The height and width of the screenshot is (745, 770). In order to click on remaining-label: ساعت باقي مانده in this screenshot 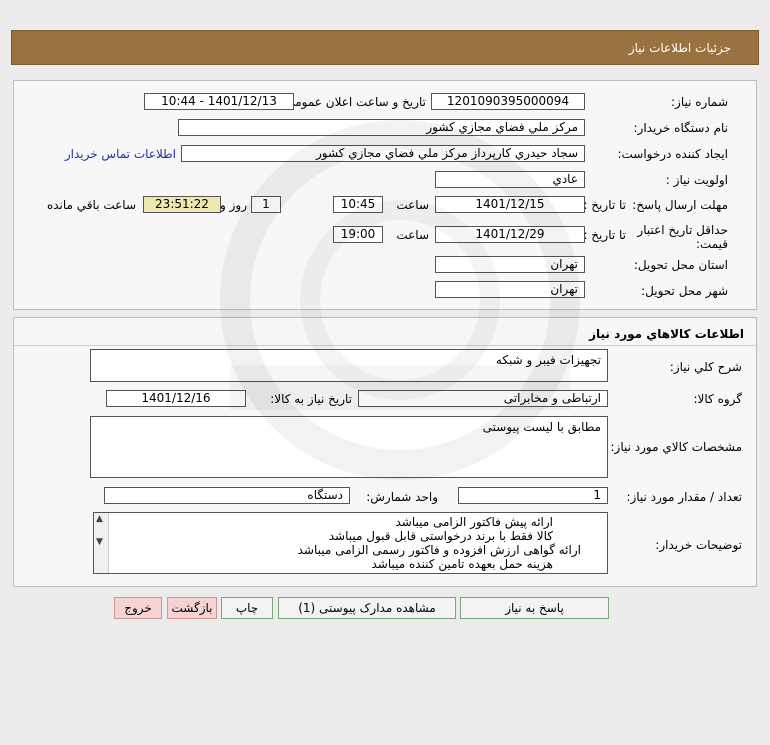, I will do `click(91, 205)`.